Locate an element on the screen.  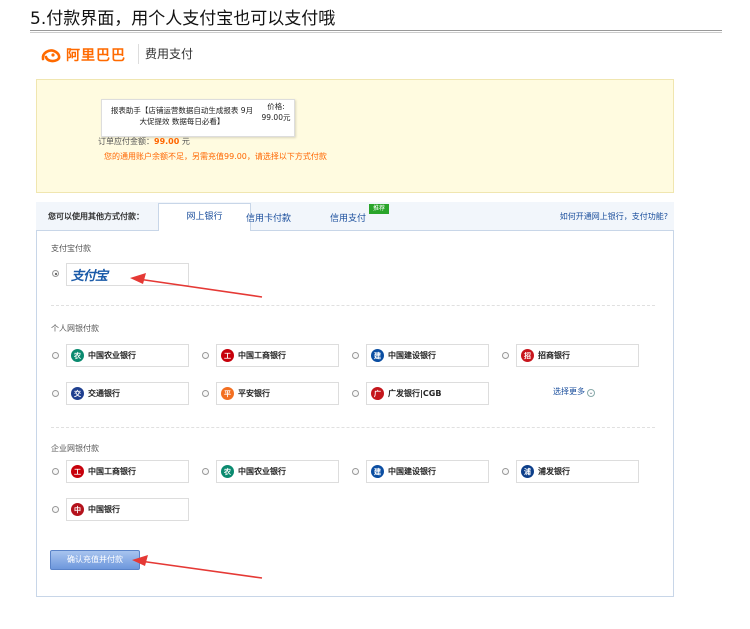
arrow-to-confirm is located at coordinates (201, 569).